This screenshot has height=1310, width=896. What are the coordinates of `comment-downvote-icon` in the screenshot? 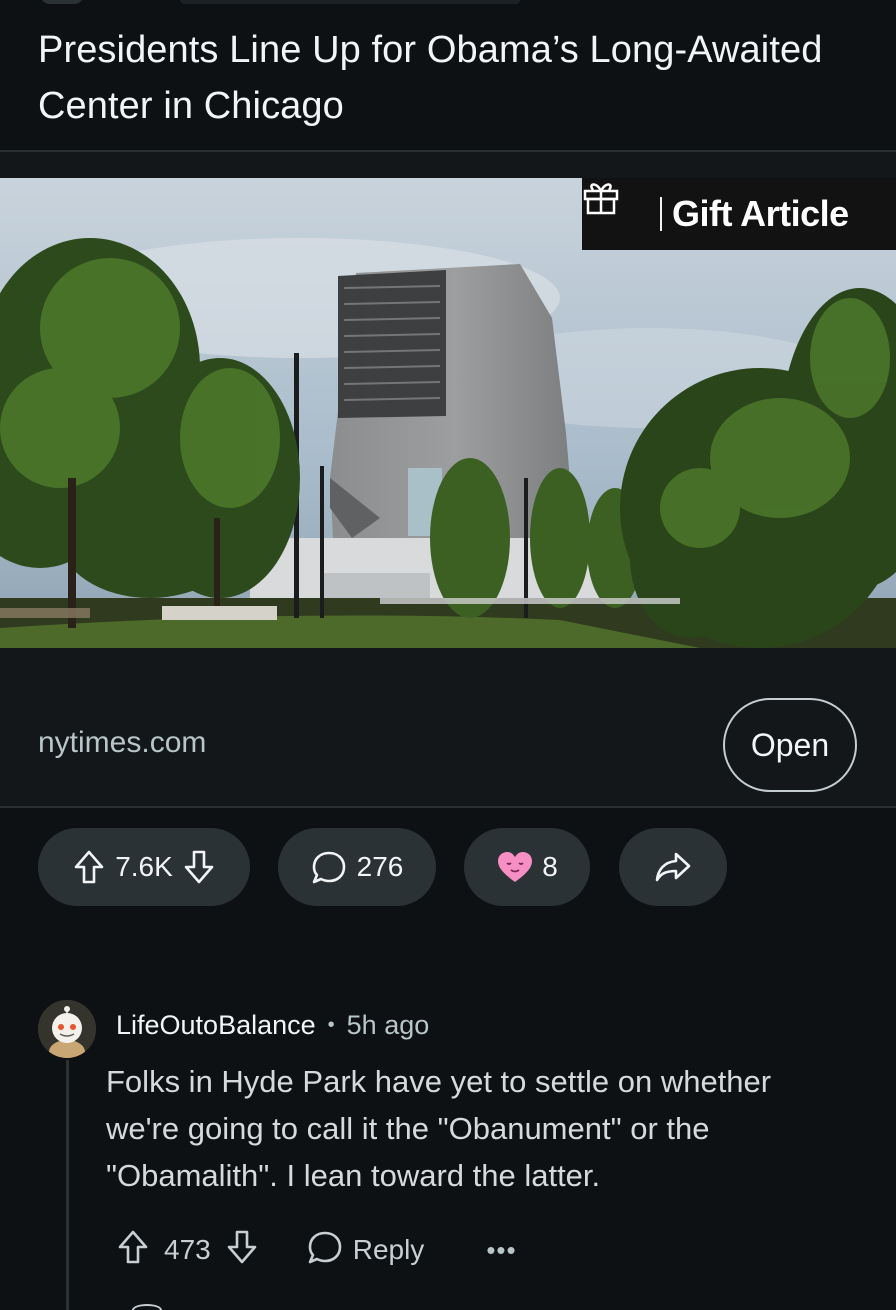 It's located at (242, 1250).